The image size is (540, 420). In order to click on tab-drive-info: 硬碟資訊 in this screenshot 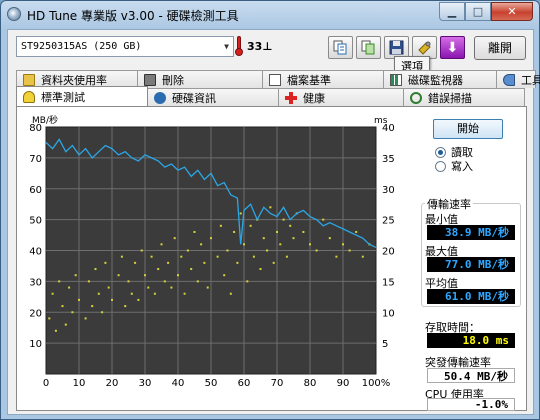, I will do `click(213, 97)`.